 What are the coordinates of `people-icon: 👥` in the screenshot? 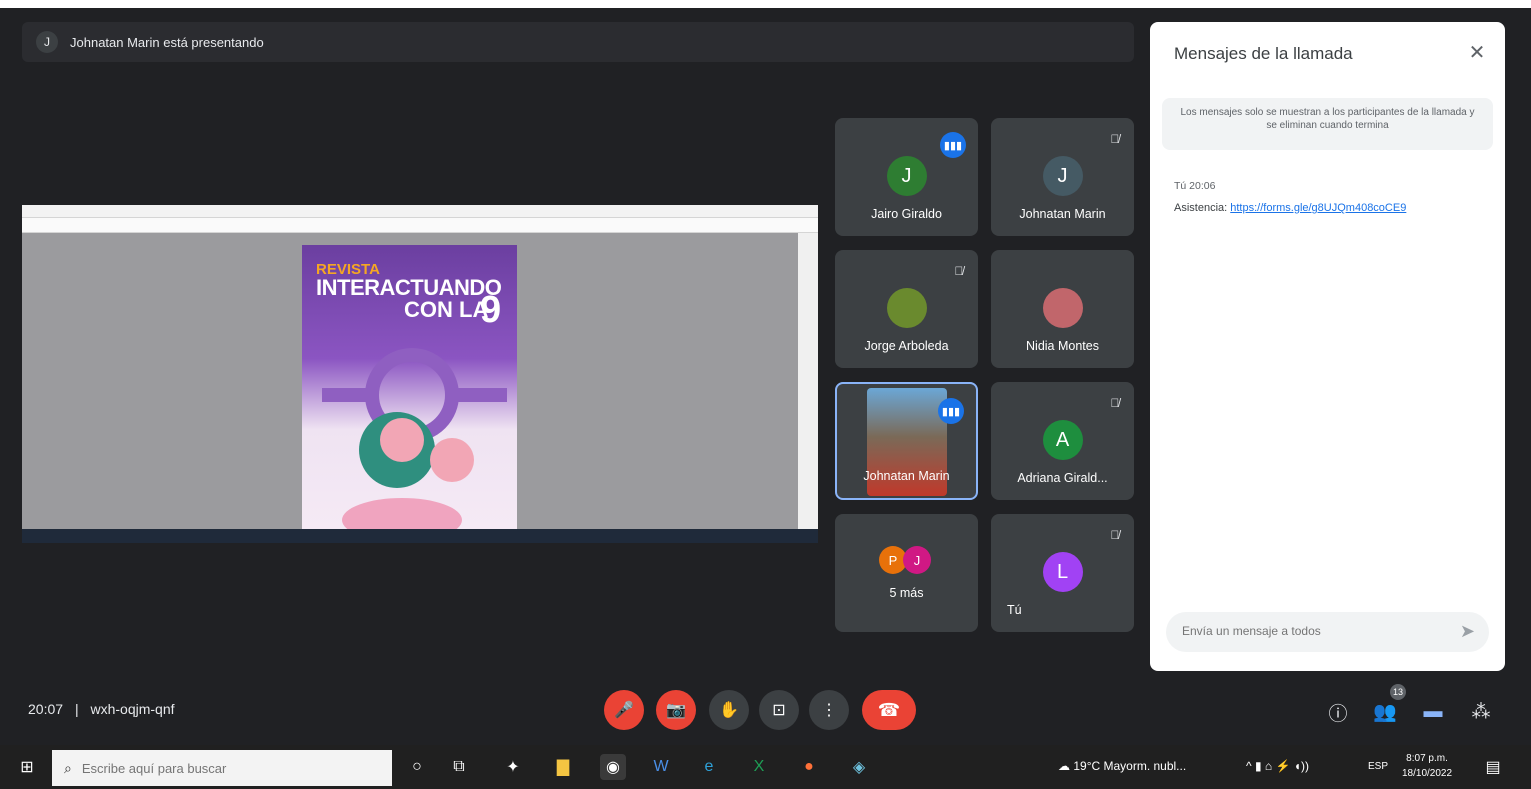 It's located at (1385, 712).